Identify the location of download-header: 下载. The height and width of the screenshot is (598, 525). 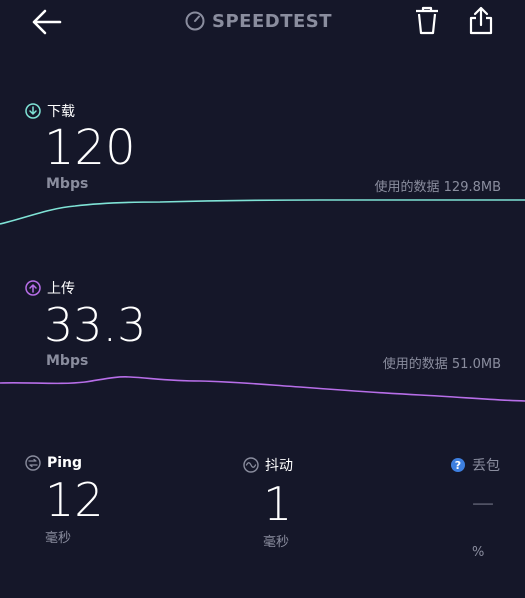
(50, 111).